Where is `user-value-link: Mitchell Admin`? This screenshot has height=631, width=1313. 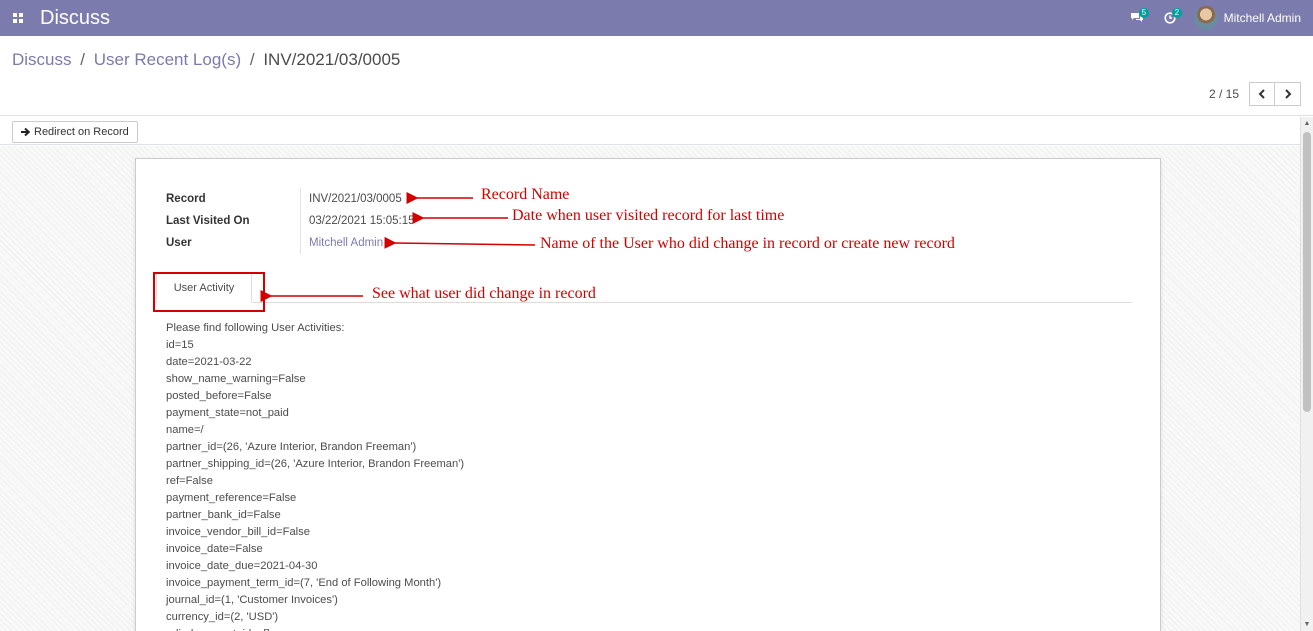
user-value-link: Mitchell Admin is located at coordinates (342, 243).